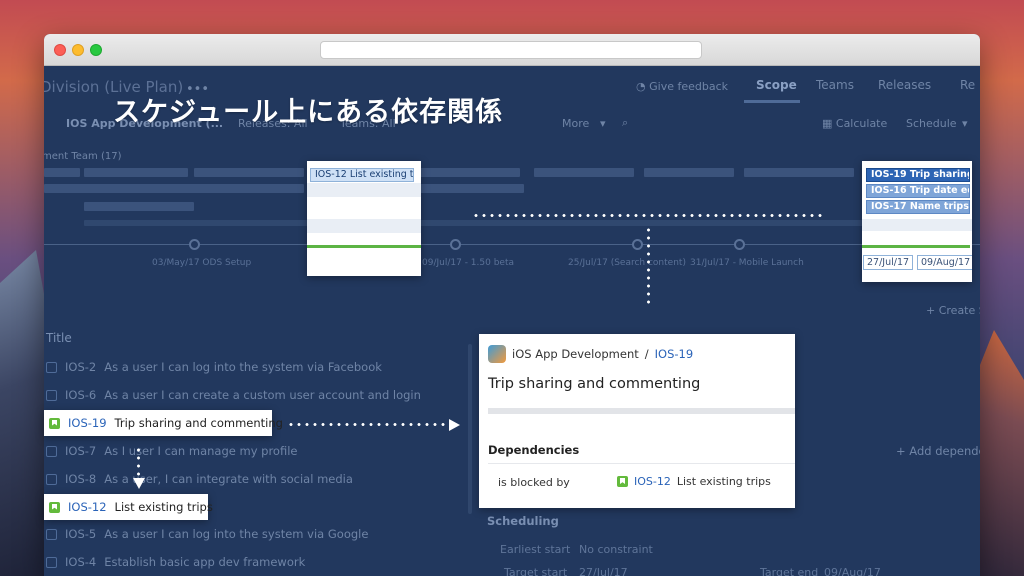  What do you see at coordinates (83, 156) in the screenshot?
I see `team-lane-label: ment Team (17)` at bounding box center [83, 156].